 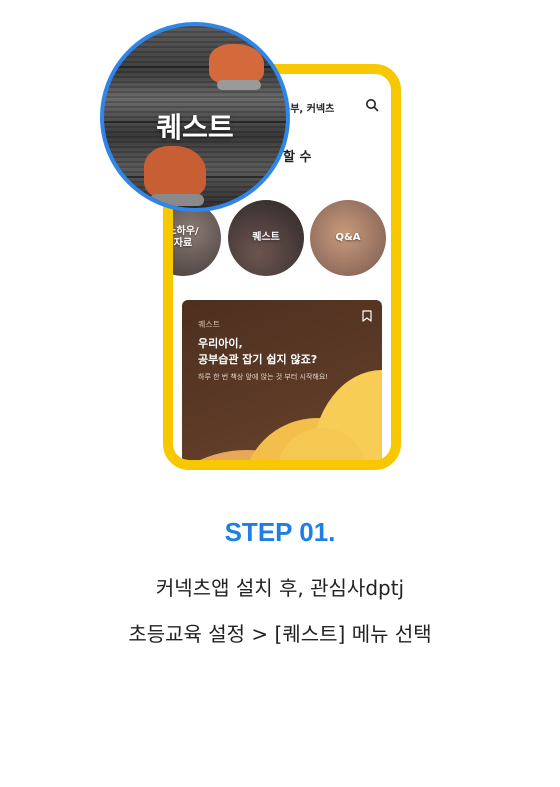 What do you see at coordinates (280, 532) in the screenshot?
I see `step-title: STEP 01.` at bounding box center [280, 532].